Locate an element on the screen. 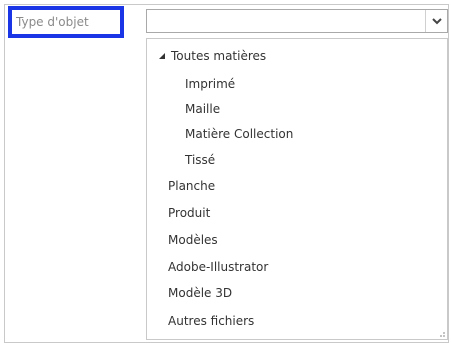 This screenshot has height=345, width=451. option-label: Autres fichiers is located at coordinates (211, 321).